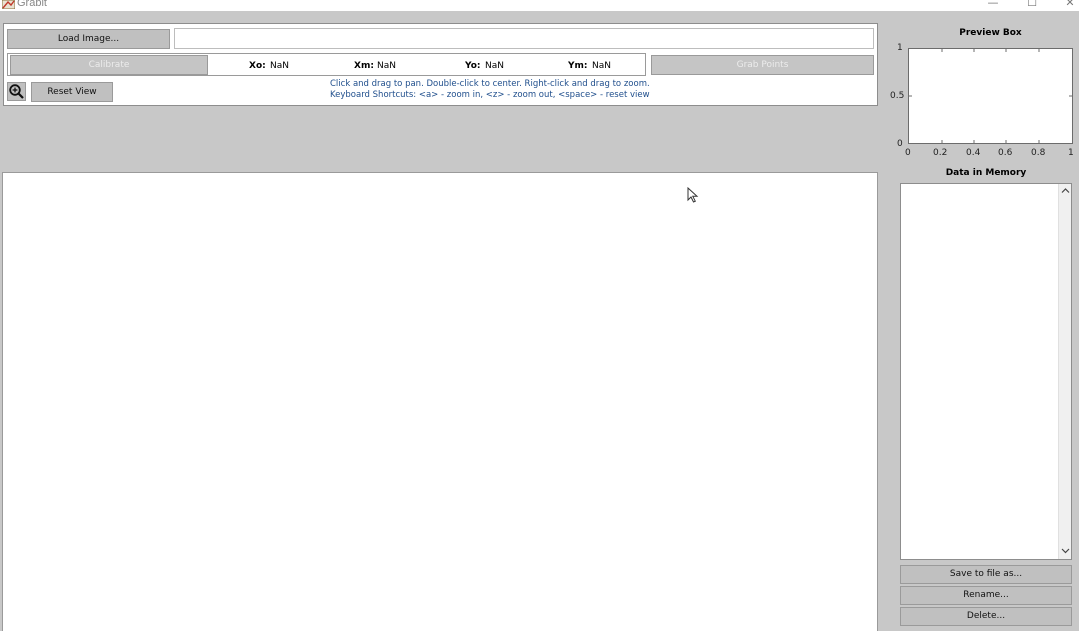 Image resolution: width=1079 pixels, height=631 pixels. What do you see at coordinates (1071, 153) in the screenshot?
I see `preview-x-tick: 1` at bounding box center [1071, 153].